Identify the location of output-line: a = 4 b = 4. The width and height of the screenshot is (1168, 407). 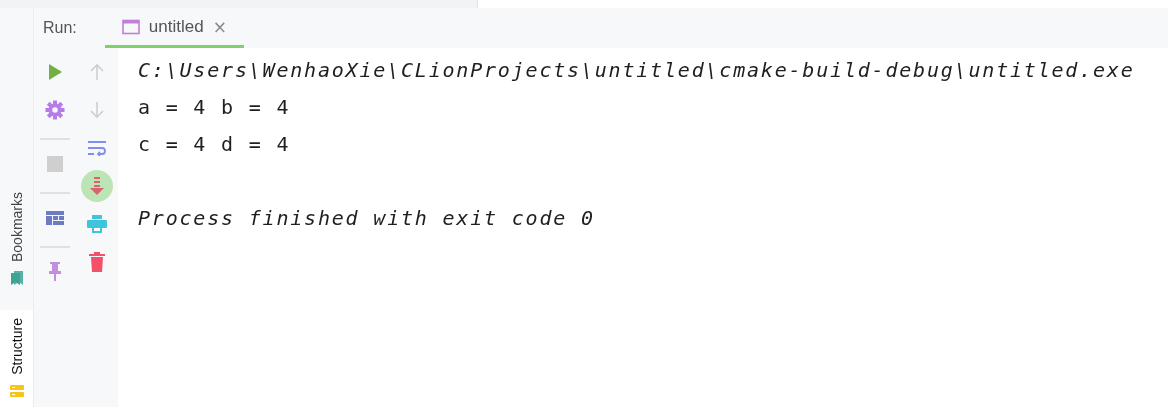
(214, 107).